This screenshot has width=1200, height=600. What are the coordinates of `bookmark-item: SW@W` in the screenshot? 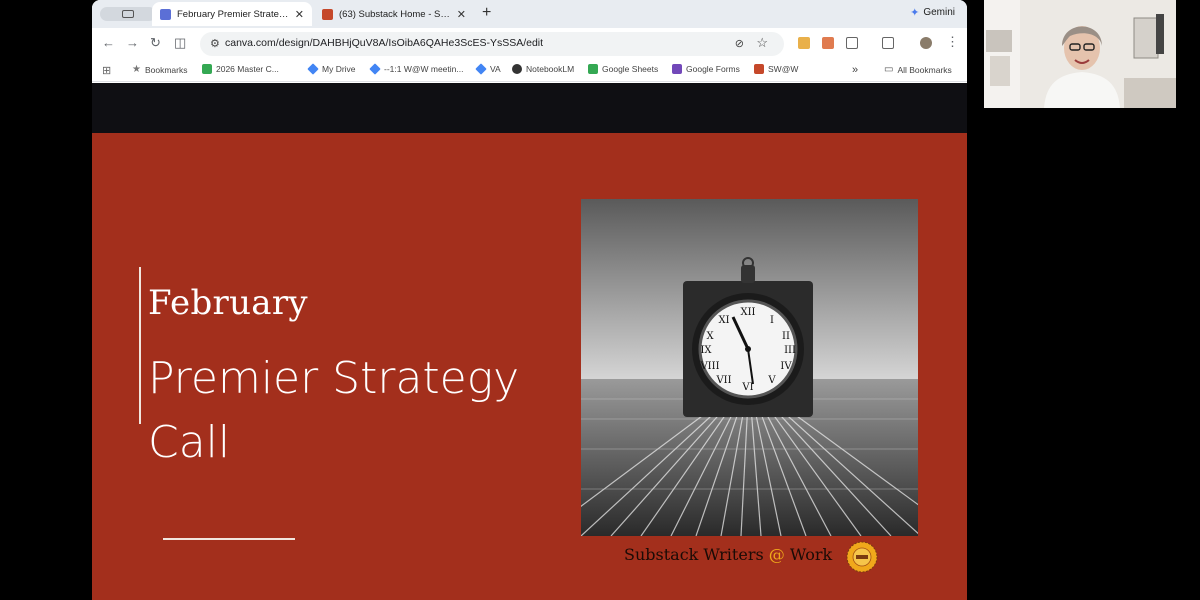 It's located at (776, 69).